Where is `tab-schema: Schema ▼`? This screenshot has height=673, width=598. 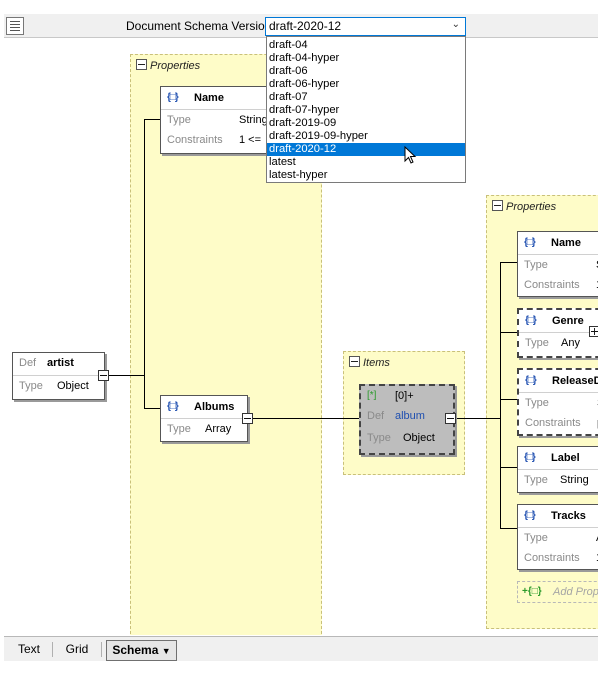 tab-schema: Schema ▼ is located at coordinates (141, 650).